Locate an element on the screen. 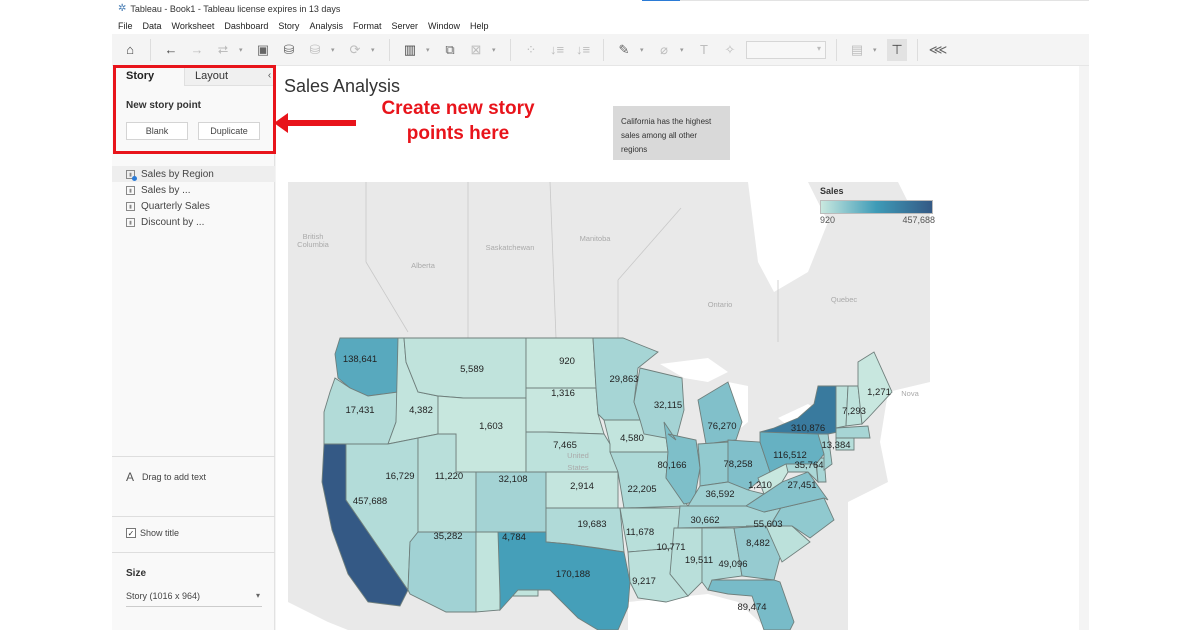 This screenshot has width=1200, height=630. drag-to-add-text: A Drag to add text is located at coordinates (166, 477).